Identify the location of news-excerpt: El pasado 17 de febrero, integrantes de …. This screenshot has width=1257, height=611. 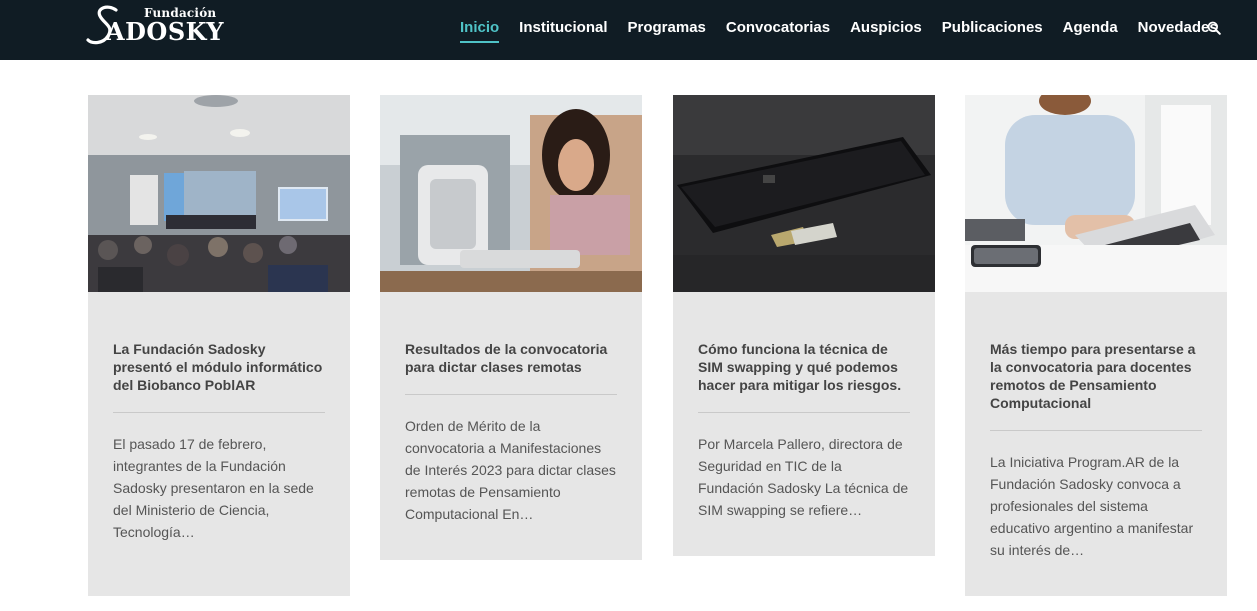
(213, 488).